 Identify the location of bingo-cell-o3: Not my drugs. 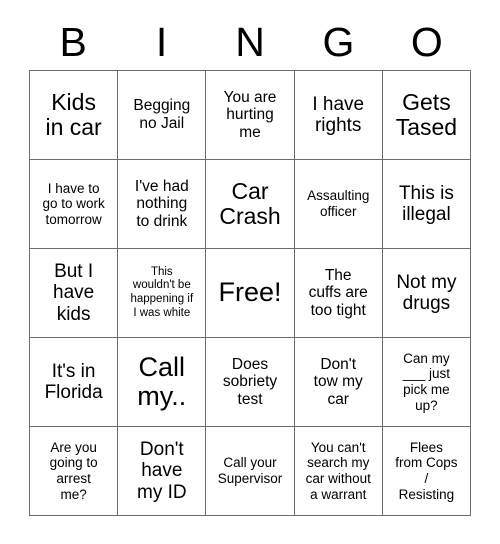
(427, 293).